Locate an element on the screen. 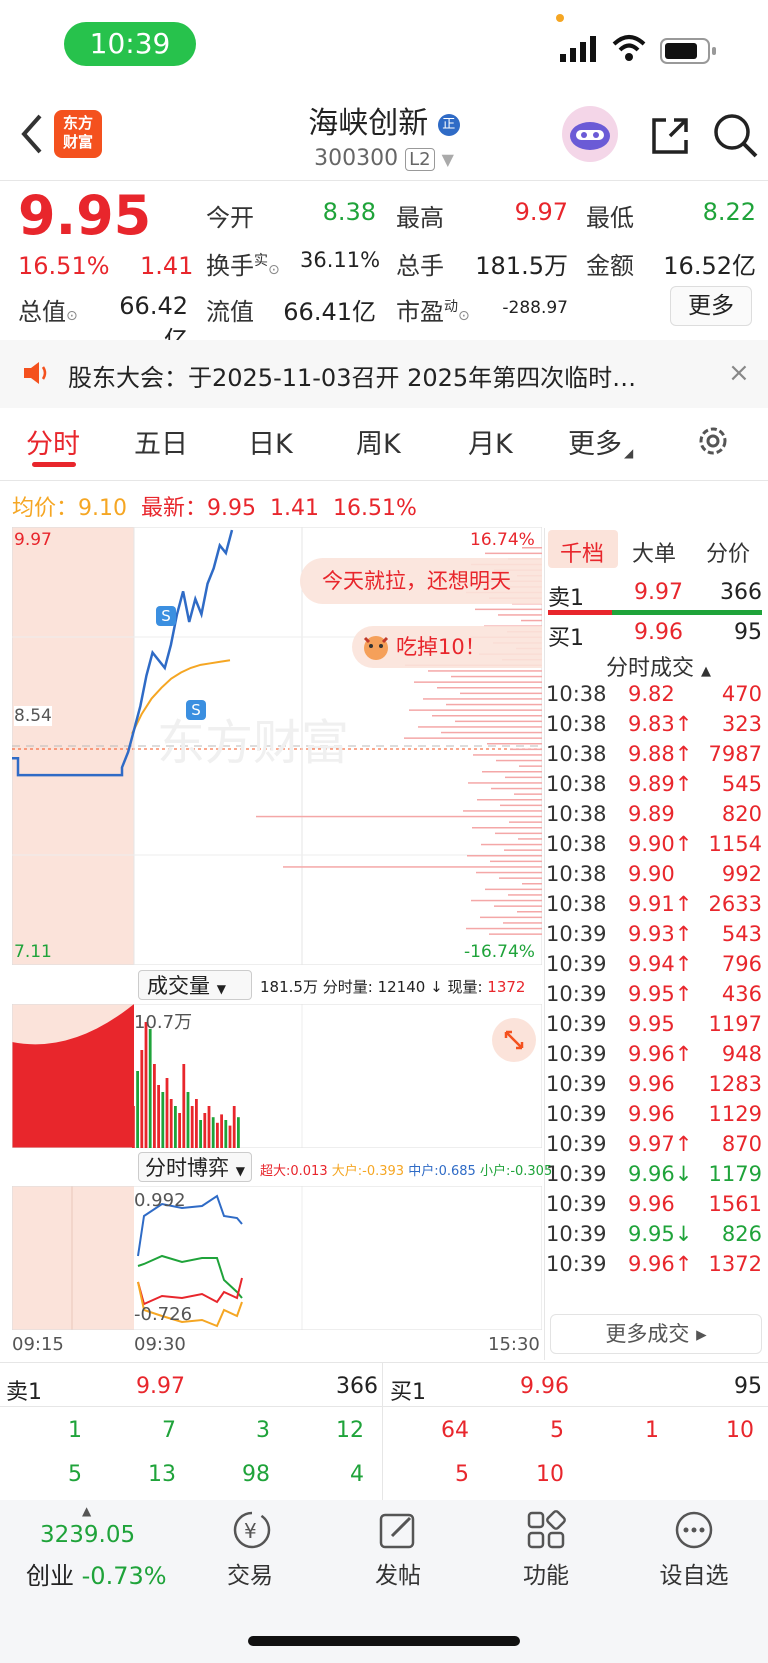  amount-label: 金额 is located at coordinates (610, 266).